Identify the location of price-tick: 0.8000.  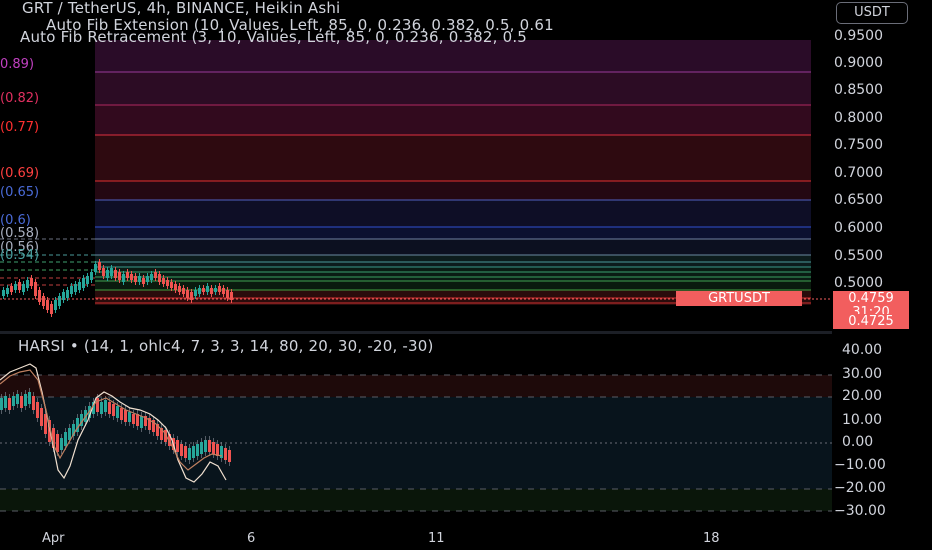
(858, 118).